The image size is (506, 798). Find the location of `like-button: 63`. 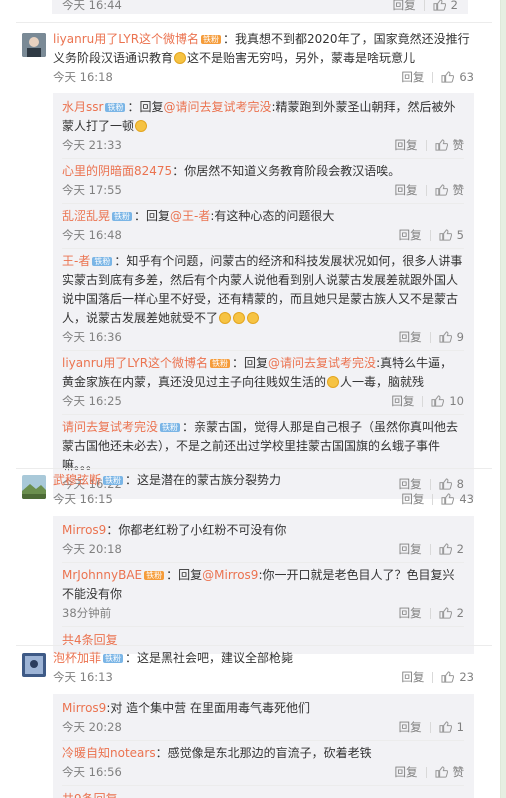

like-button: 63 is located at coordinates (457, 77).